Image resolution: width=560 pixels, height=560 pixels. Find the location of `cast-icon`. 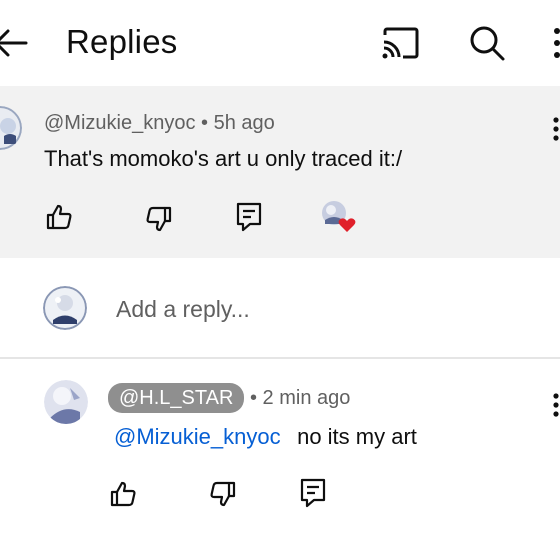

cast-icon is located at coordinates (401, 43).